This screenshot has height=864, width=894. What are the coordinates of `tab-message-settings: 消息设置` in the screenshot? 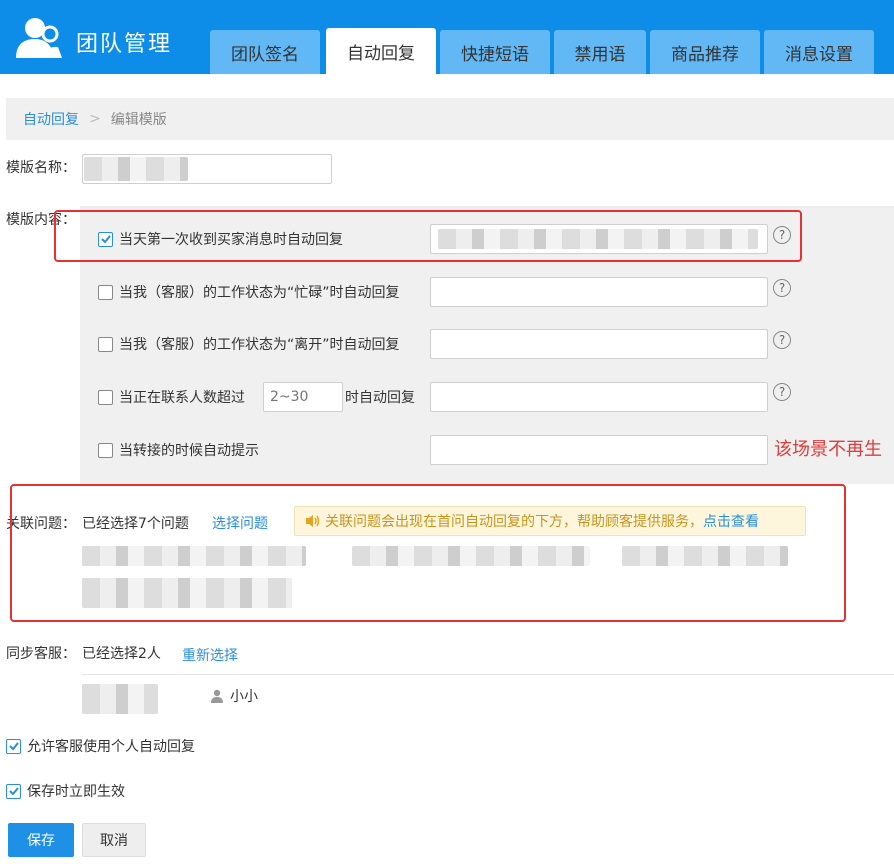 It's located at (819, 52).